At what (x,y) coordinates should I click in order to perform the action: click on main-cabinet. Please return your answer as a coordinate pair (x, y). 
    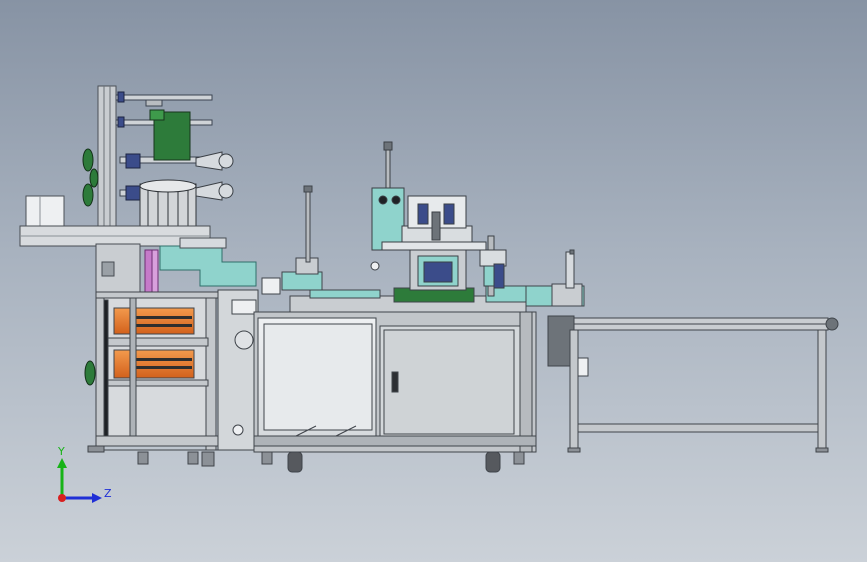
    Looking at the image, I should click on (395, 392).